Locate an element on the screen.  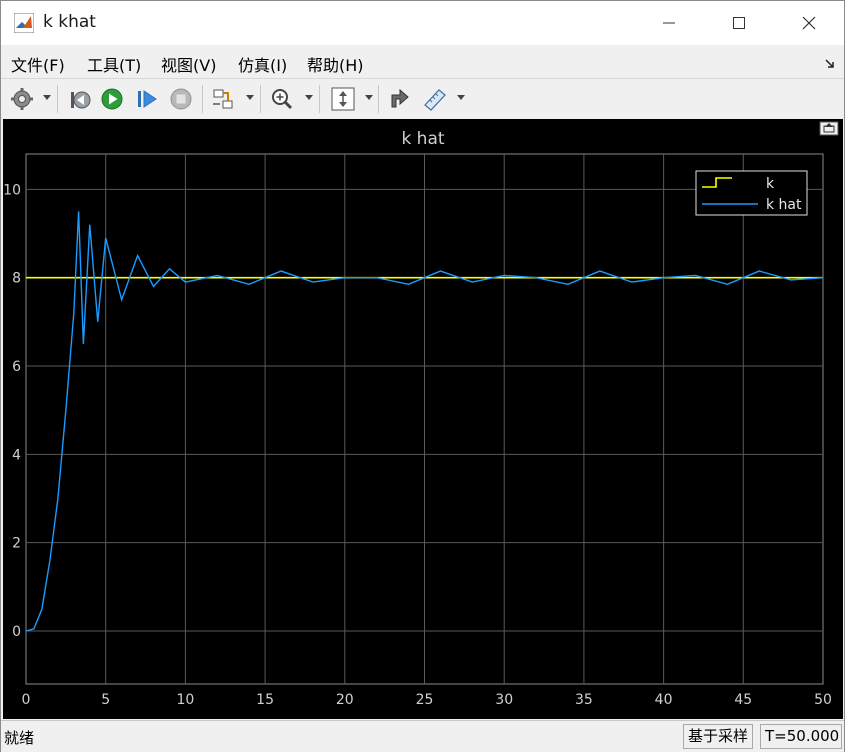
measure-icon is located at coordinates (435, 100).